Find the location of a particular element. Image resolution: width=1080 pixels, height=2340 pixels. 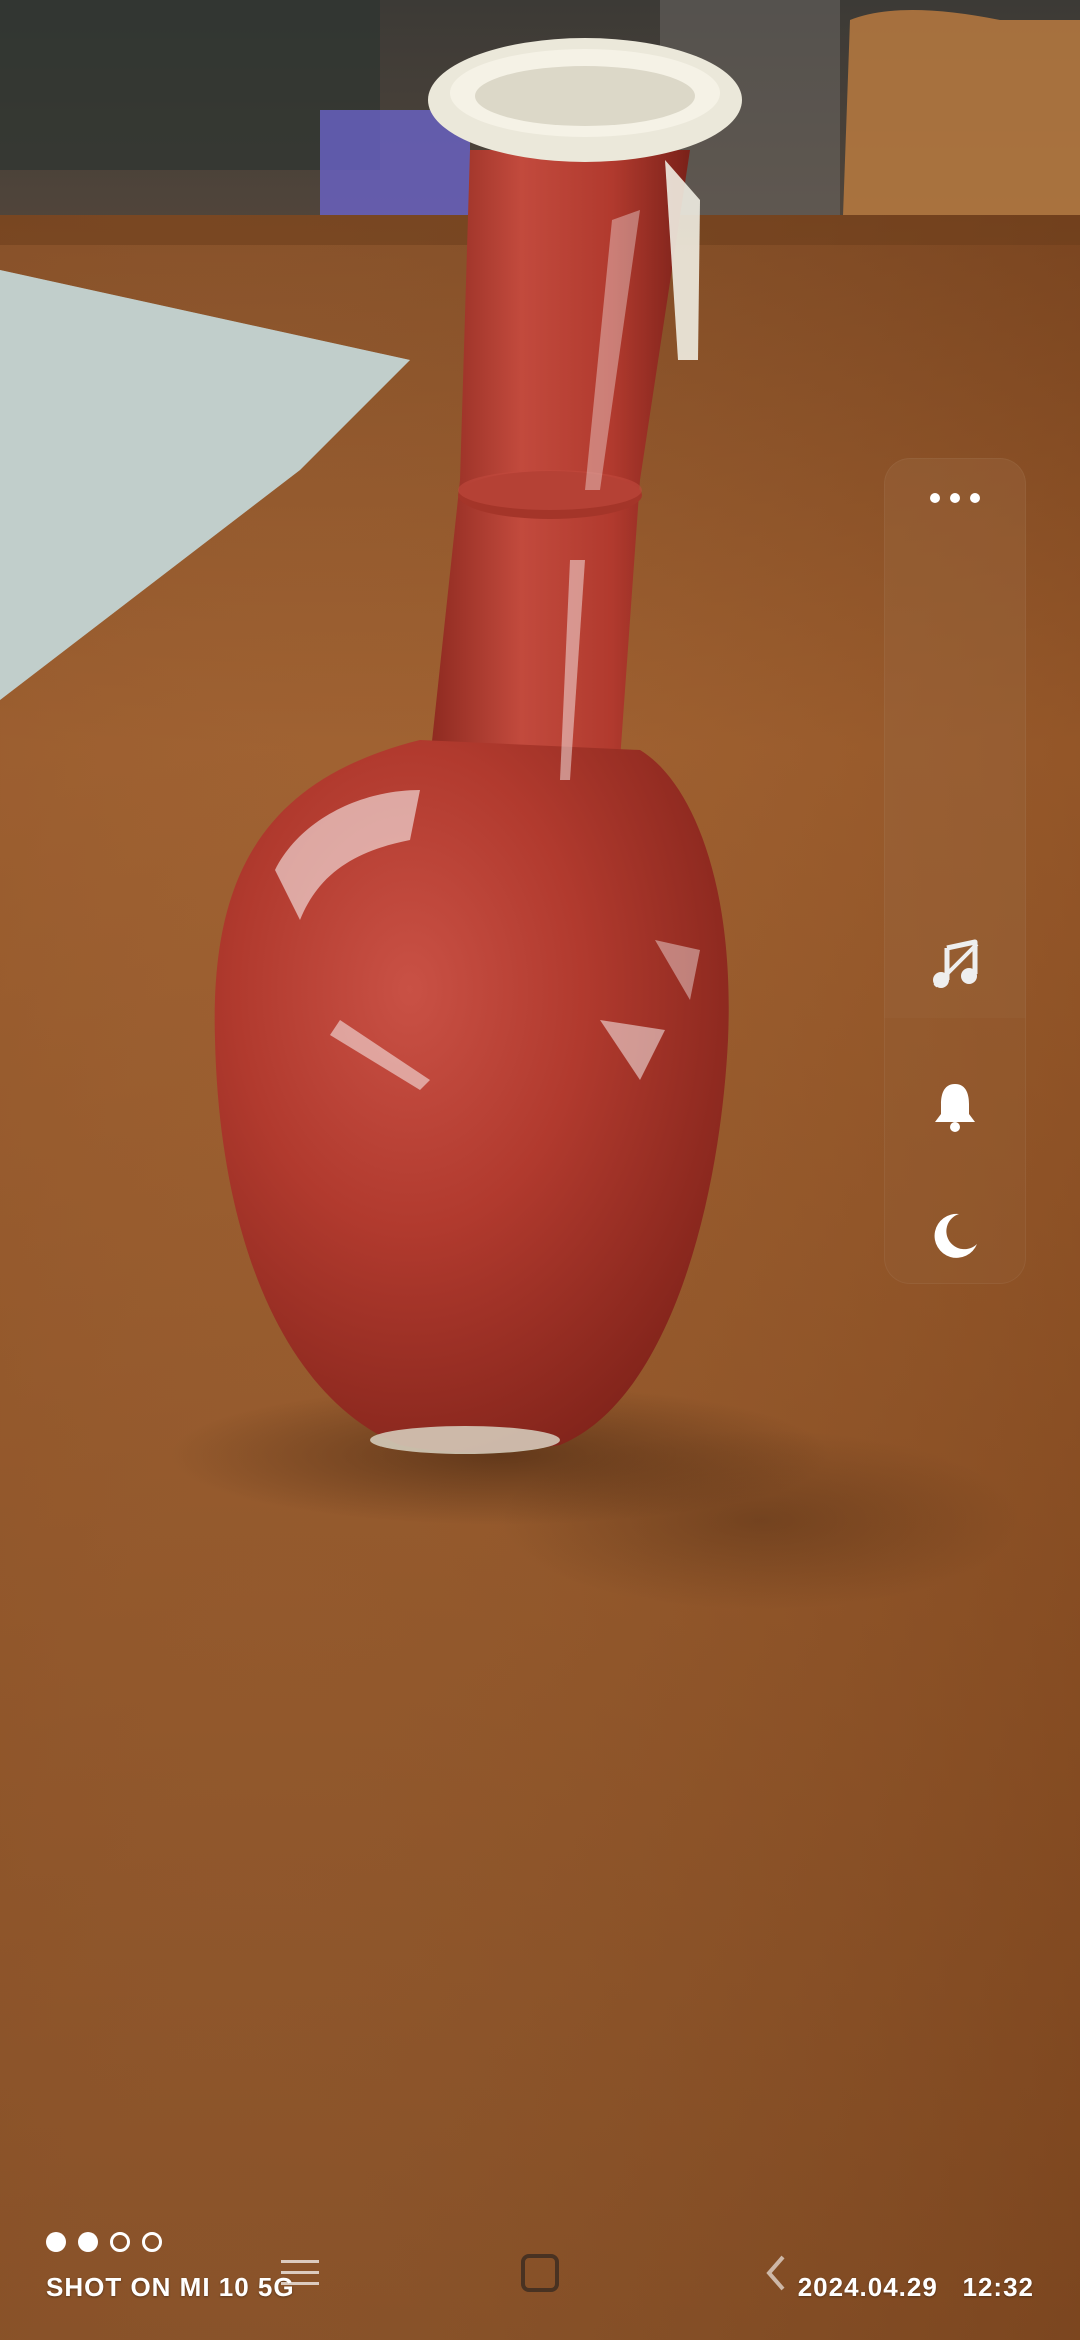

nav-menu-button is located at coordinates (300, 2275).